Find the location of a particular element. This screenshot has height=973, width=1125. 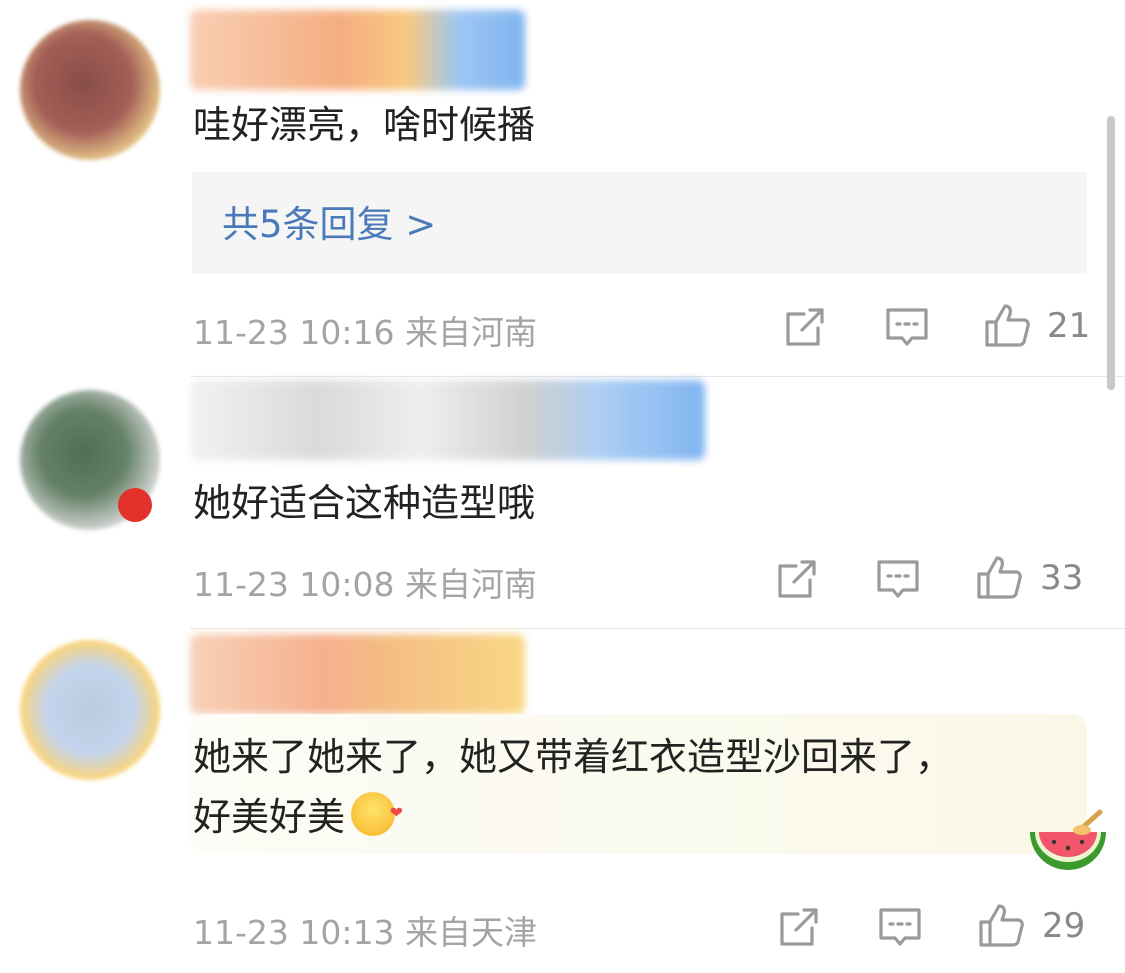

scrollbar is located at coordinates (1111, 253).